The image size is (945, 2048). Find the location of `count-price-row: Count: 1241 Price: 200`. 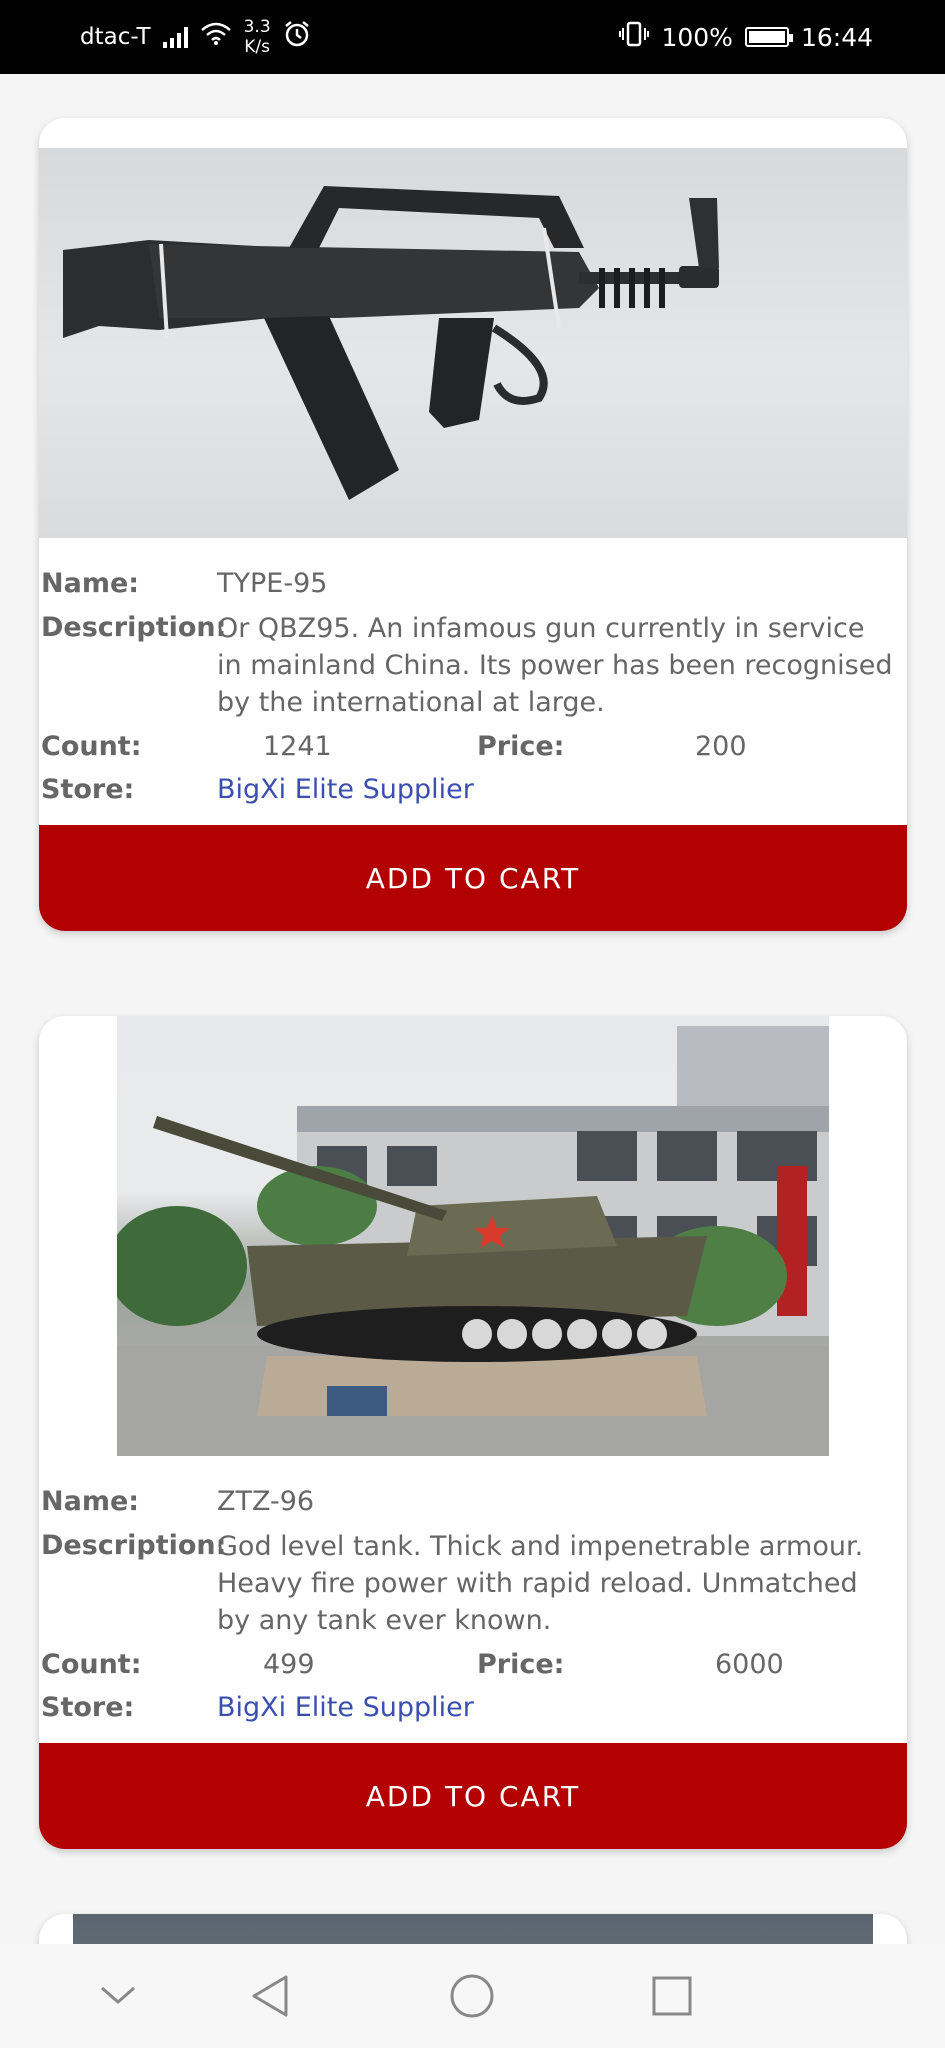

count-price-row: Count: 1241 Price: 200 is located at coordinates (474, 747).